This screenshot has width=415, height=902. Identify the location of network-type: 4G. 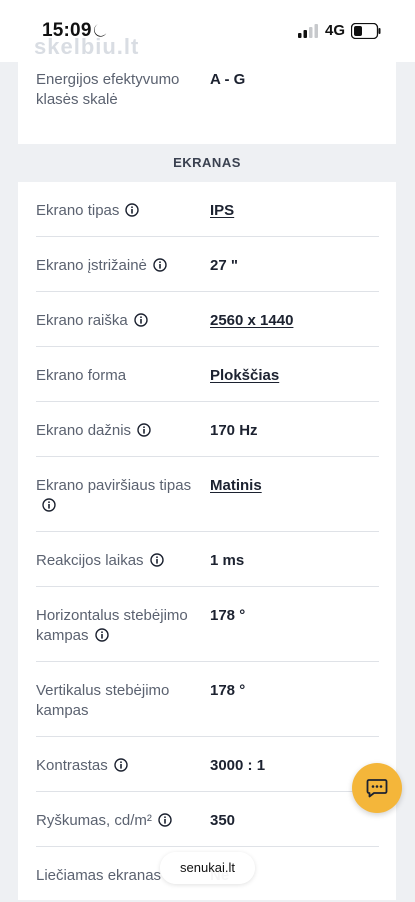
(335, 30).